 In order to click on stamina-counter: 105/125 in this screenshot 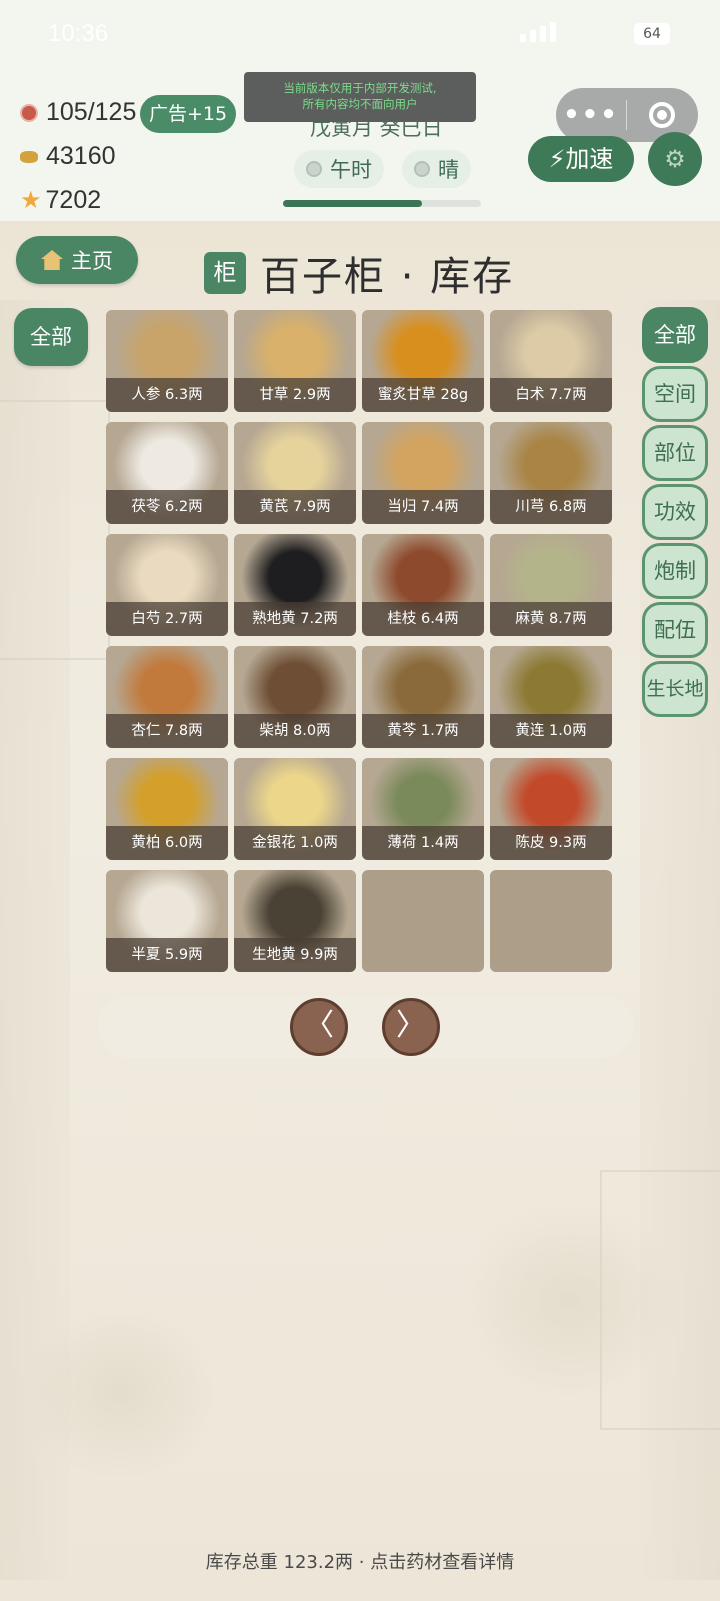, I will do `click(78, 112)`.